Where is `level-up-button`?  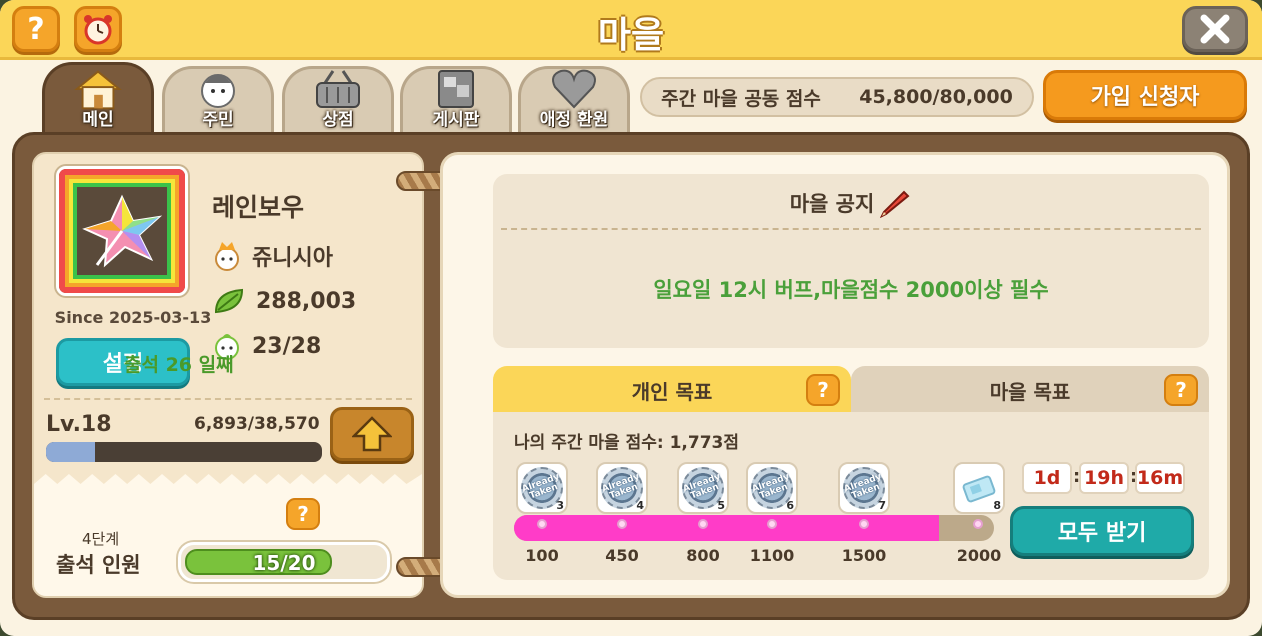
level-up-button is located at coordinates (372, 434).